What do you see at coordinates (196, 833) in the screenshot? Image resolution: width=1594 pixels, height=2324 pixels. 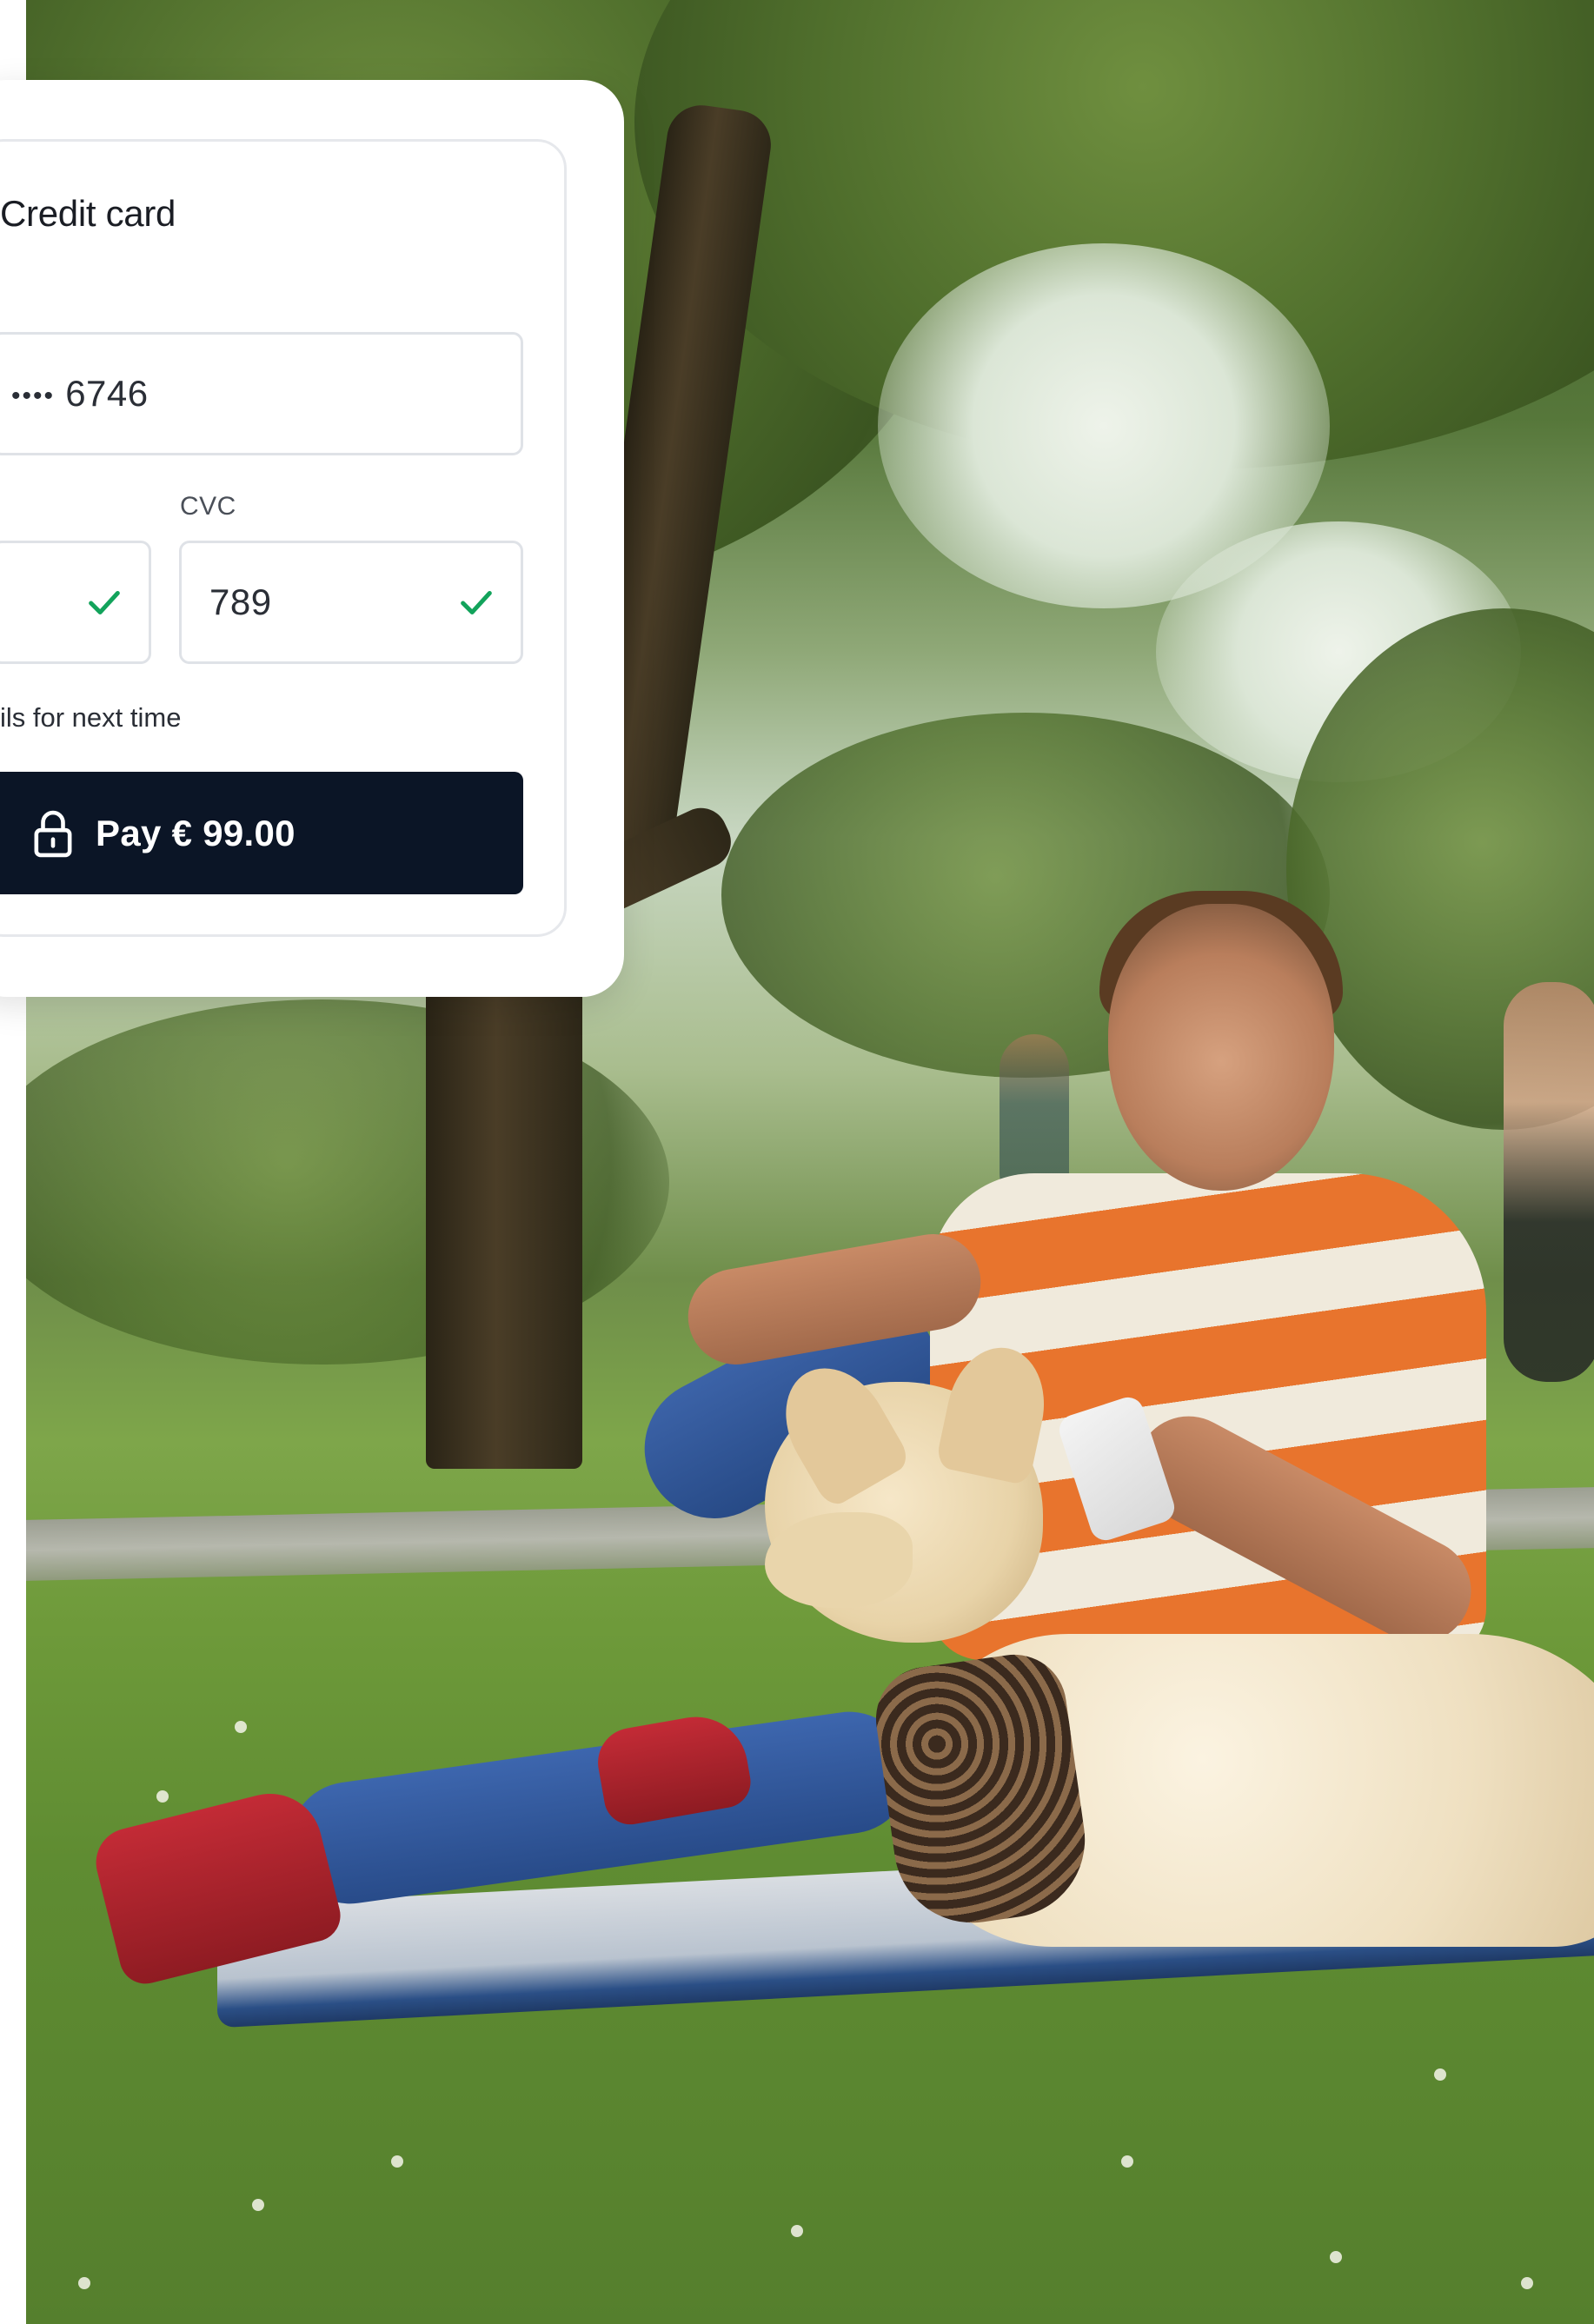 I see `pay-button-label: Pay € 99.00` at bounding box center [196, 833].